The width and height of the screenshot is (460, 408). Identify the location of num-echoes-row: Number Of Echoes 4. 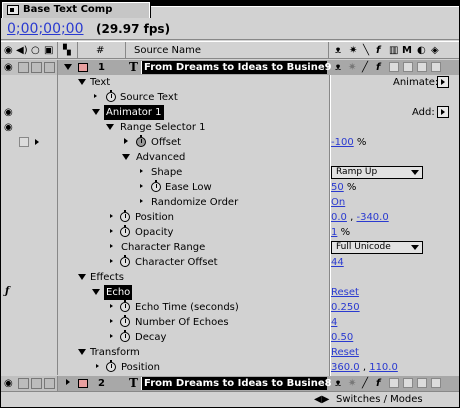
(230, 322).